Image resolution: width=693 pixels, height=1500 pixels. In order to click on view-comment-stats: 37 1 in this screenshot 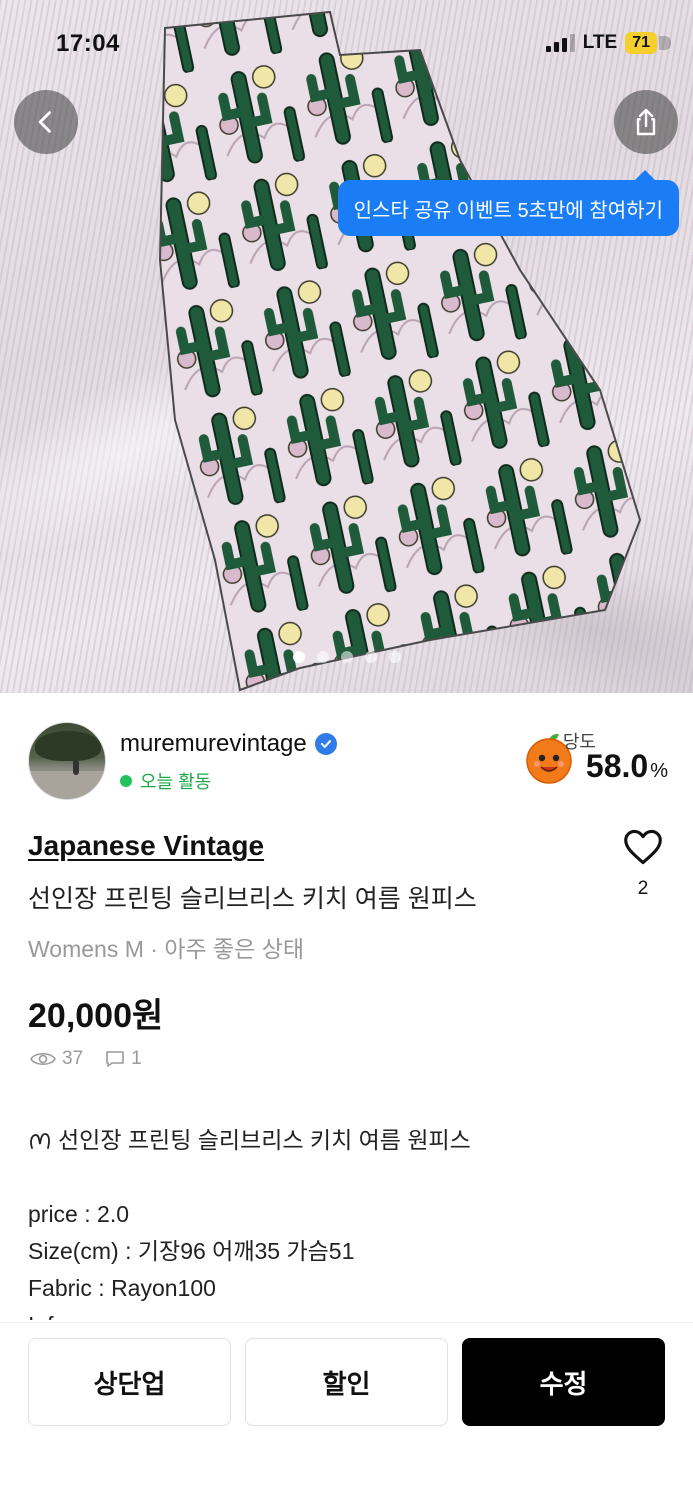, I will do `click(86, 1059)`.